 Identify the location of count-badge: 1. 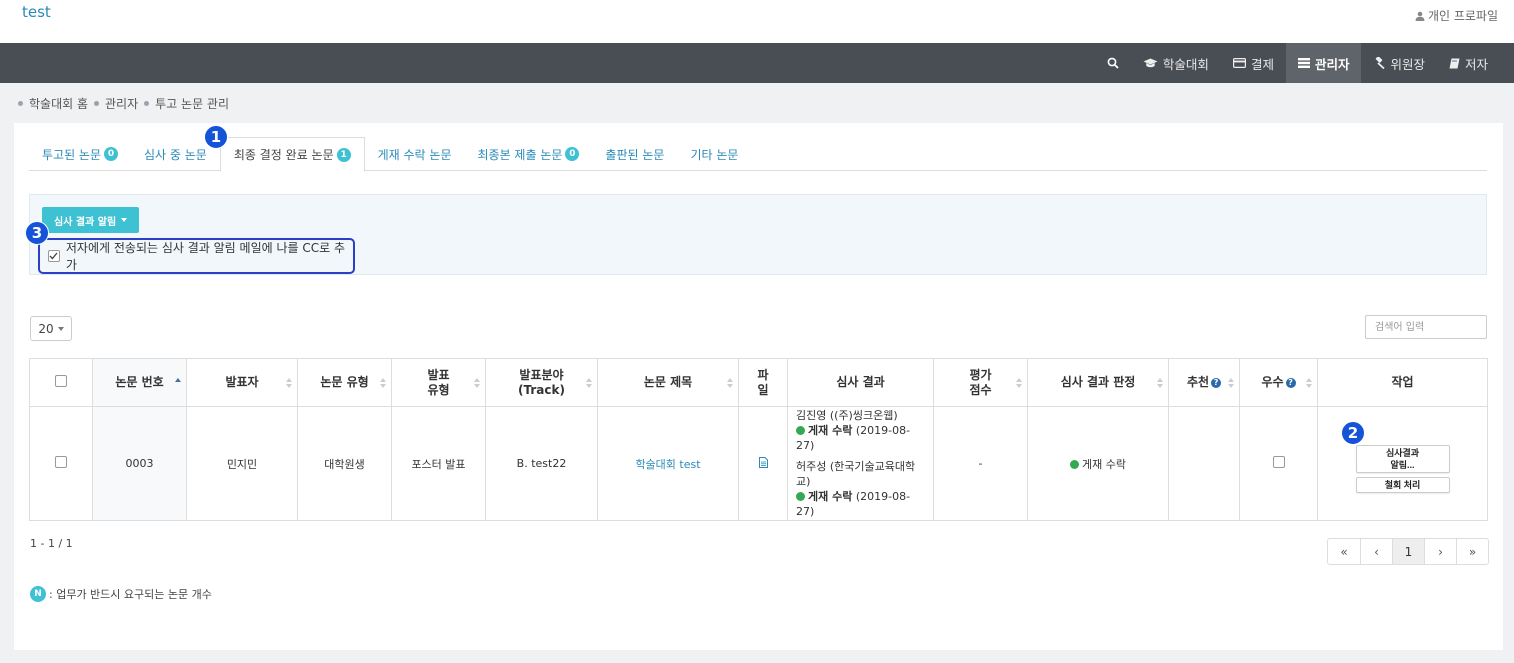
(343, 154).